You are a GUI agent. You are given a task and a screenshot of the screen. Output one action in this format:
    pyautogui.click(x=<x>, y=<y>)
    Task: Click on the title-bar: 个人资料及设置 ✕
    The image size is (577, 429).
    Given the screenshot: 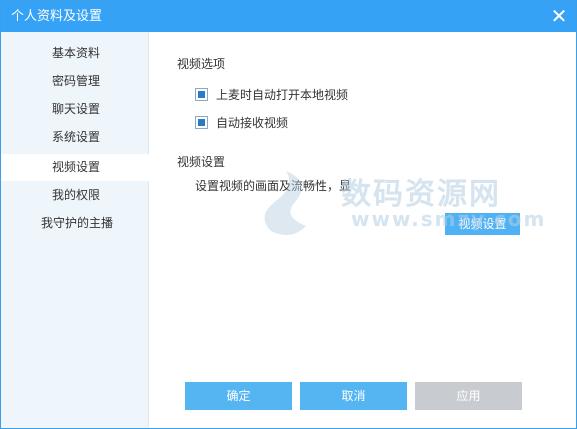 What is the action you would take?
    pyautogui.click(x=288, y=16)
    